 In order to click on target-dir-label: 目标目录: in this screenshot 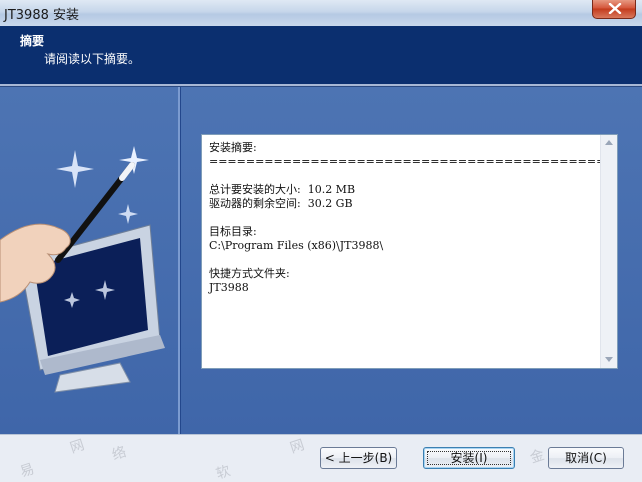, I will do `click(233, 231)`.